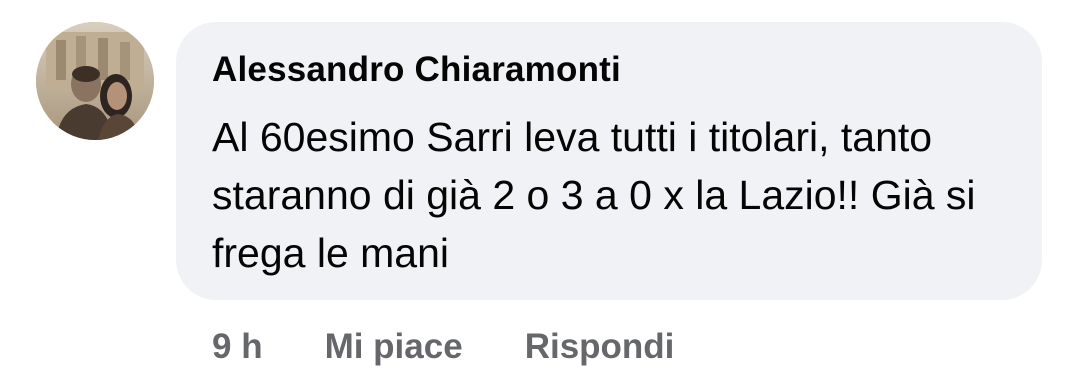  Describe the element at coordinates (237, 347) in the screenshot. I see `comment-timestamp: 9 h` at that location.